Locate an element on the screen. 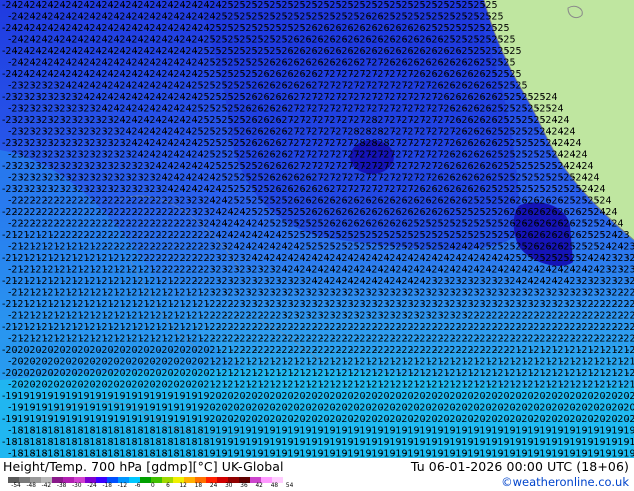 The image size is (634, 491). colorbar-label: -6 is located at coordinates (137, 486).